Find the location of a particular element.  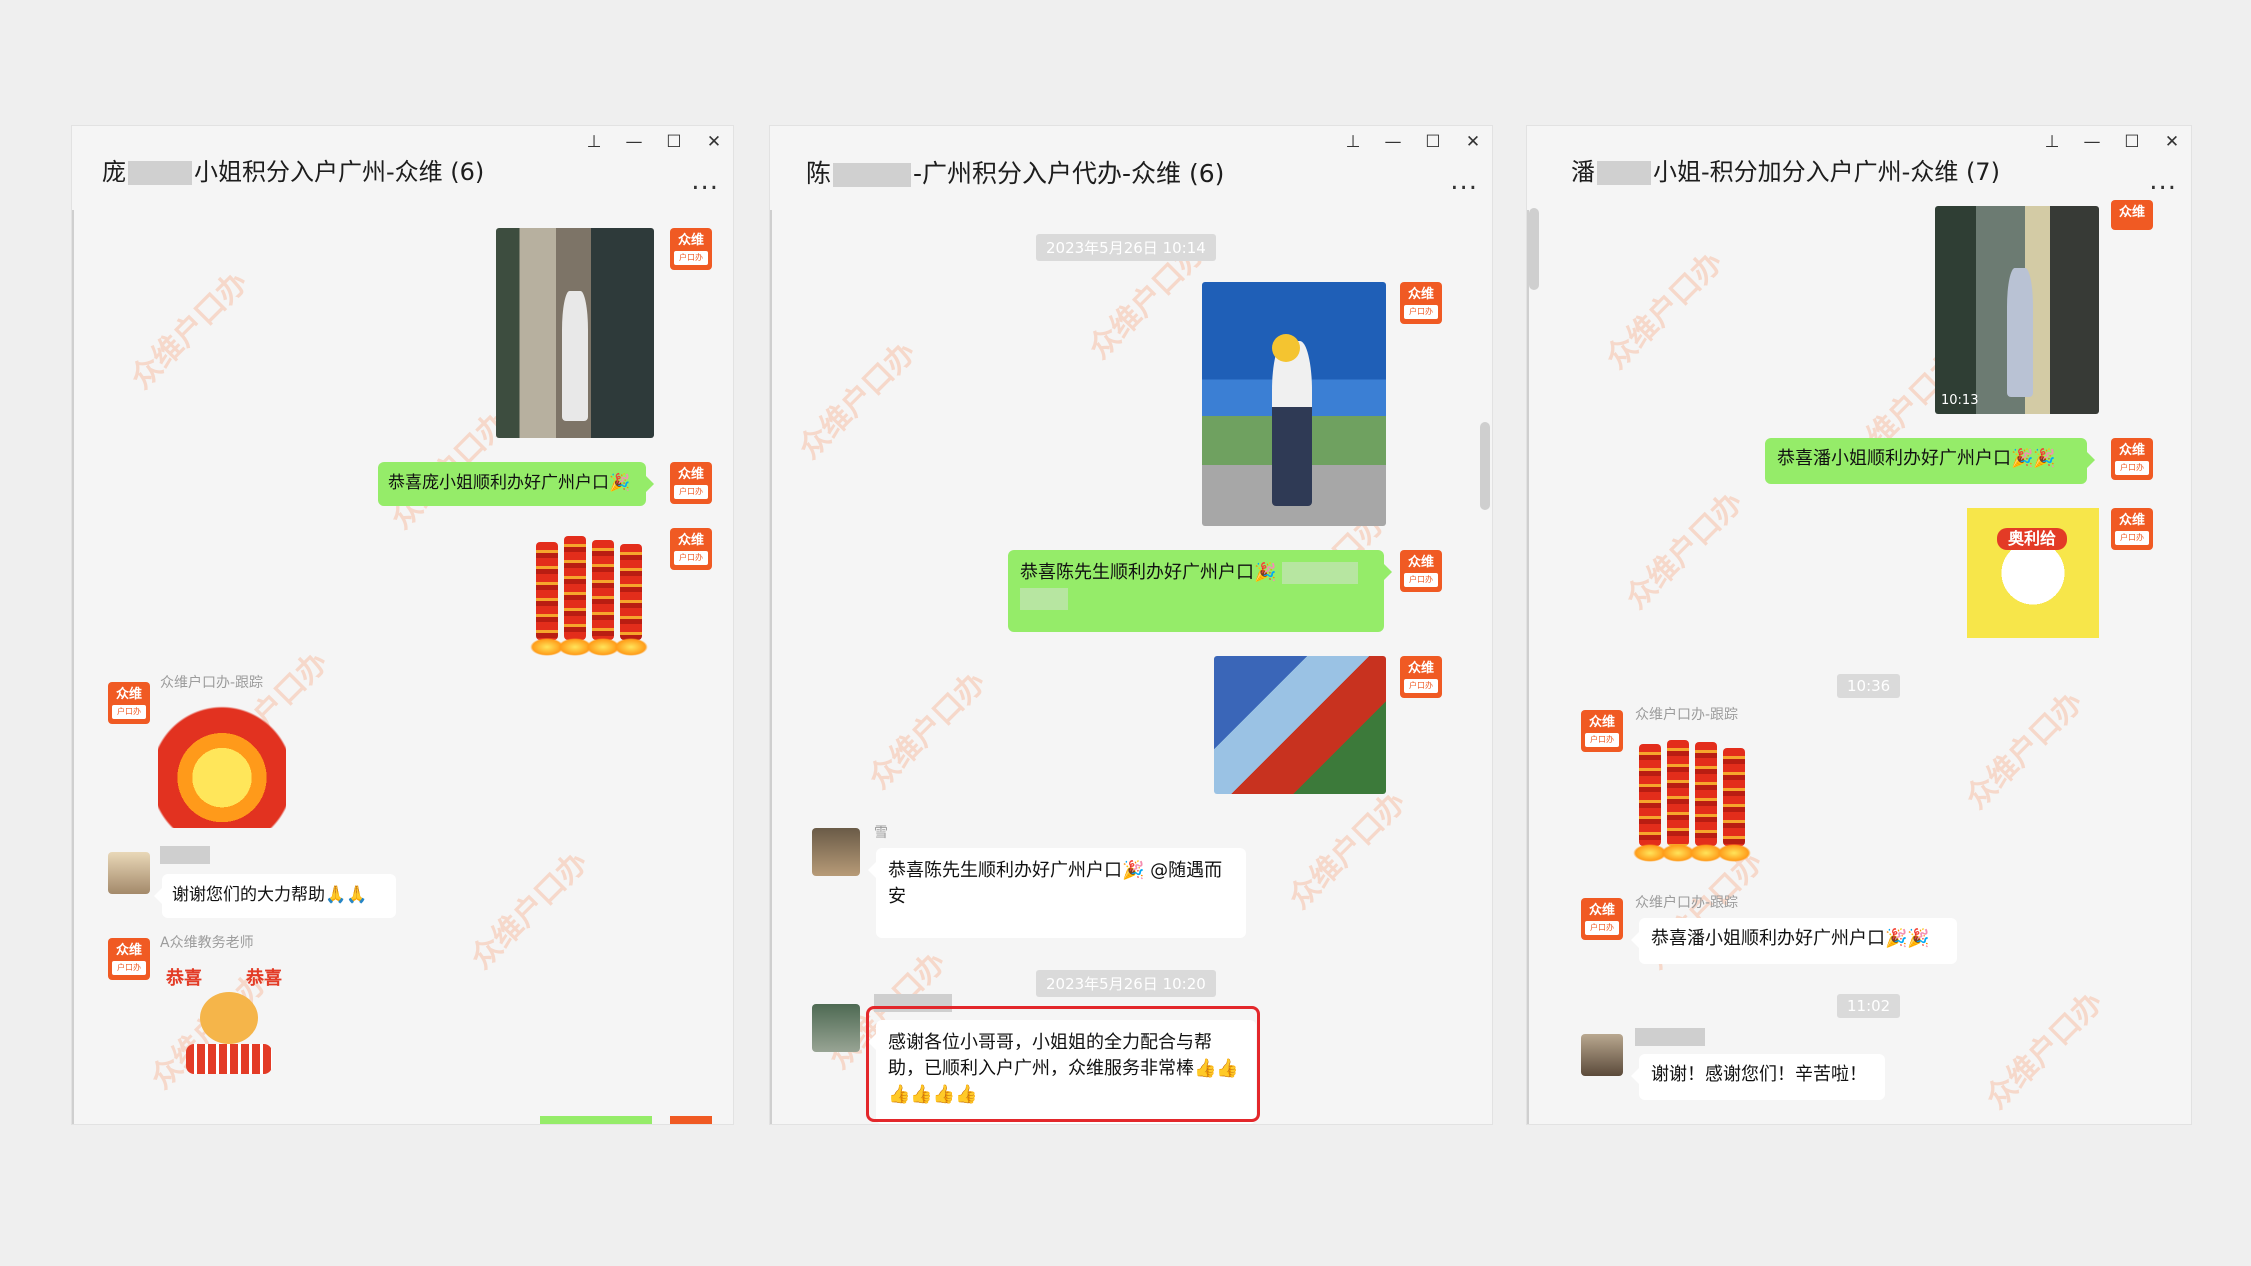

timestamp: 2023年5月26日 10:14 is located at coordinates (1126, 247).